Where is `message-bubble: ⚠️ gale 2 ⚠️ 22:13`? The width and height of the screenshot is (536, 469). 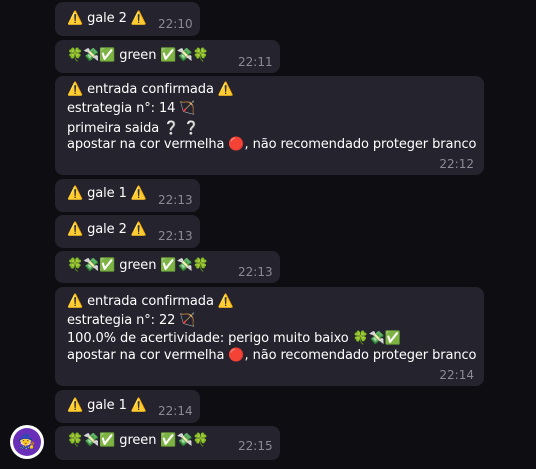
message-bubble: ⚠️ gale 2 ⚠️ 22:13 is located at coordinates (127, 231).